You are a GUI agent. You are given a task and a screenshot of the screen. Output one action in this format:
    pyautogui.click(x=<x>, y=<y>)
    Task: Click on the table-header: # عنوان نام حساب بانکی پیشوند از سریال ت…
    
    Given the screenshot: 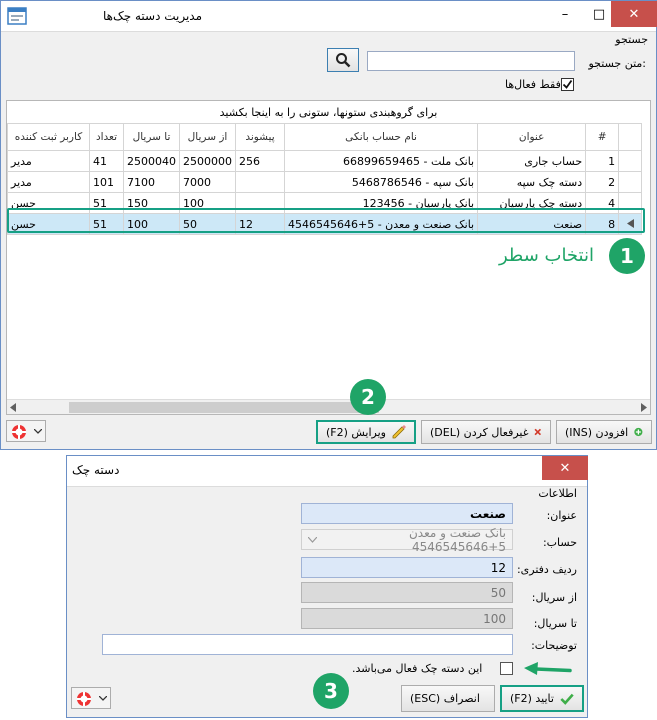 What is the action you would take?
    pyautogui.click(x=325, y=137)
    